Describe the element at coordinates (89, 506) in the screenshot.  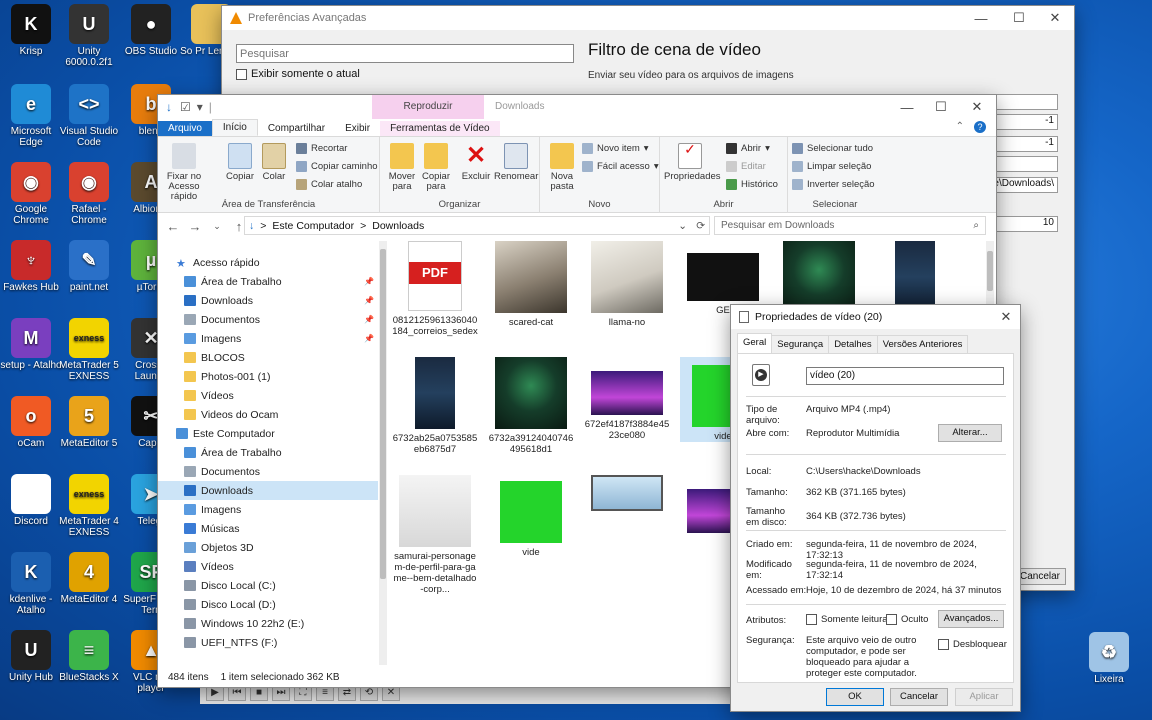
I see `desktop-icon-metatrader4: exness MetaTrader 4 EXNESS` at that location.